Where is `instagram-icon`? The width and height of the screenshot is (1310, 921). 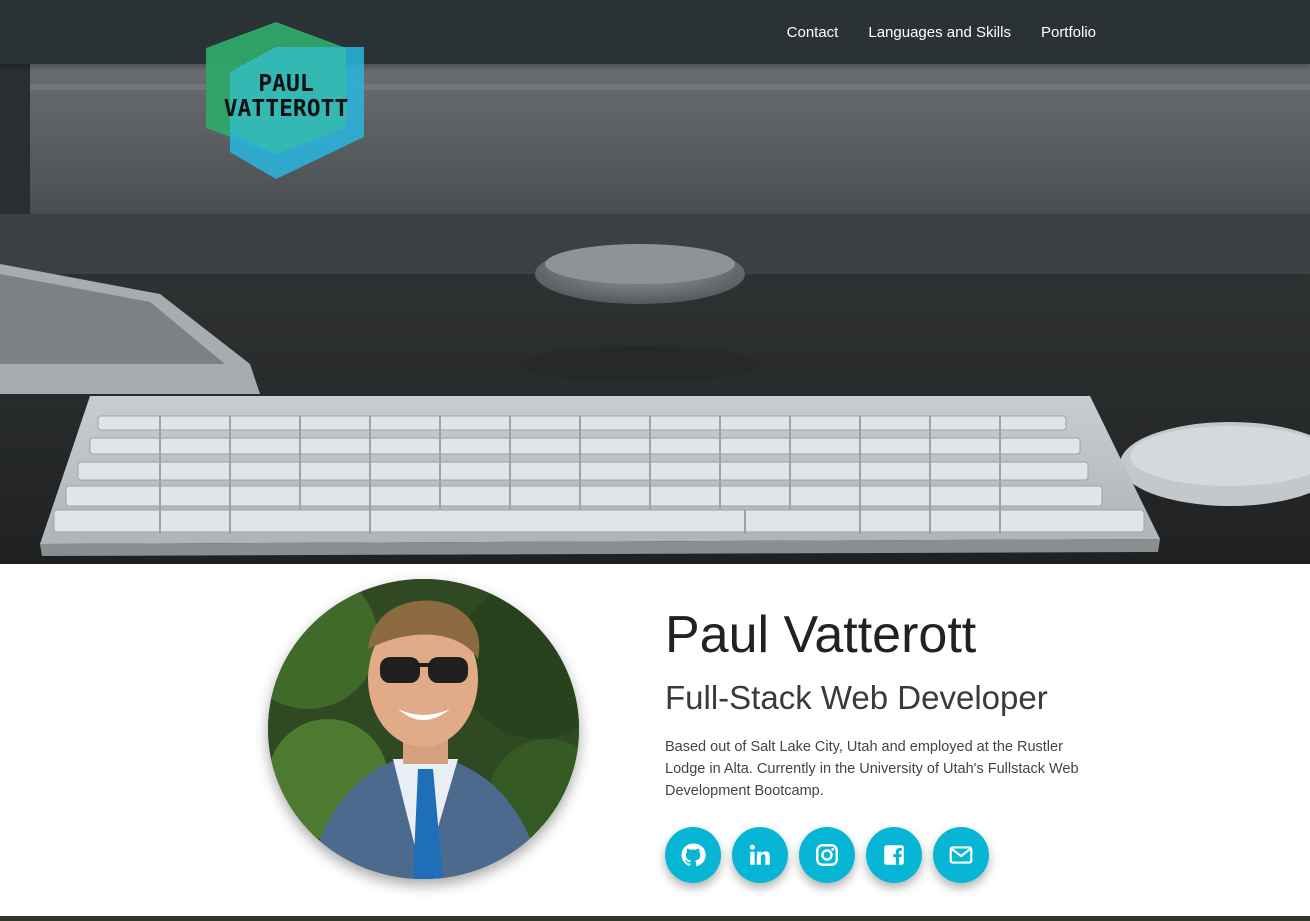 instagram-icon is located at coordinates (827, 855).